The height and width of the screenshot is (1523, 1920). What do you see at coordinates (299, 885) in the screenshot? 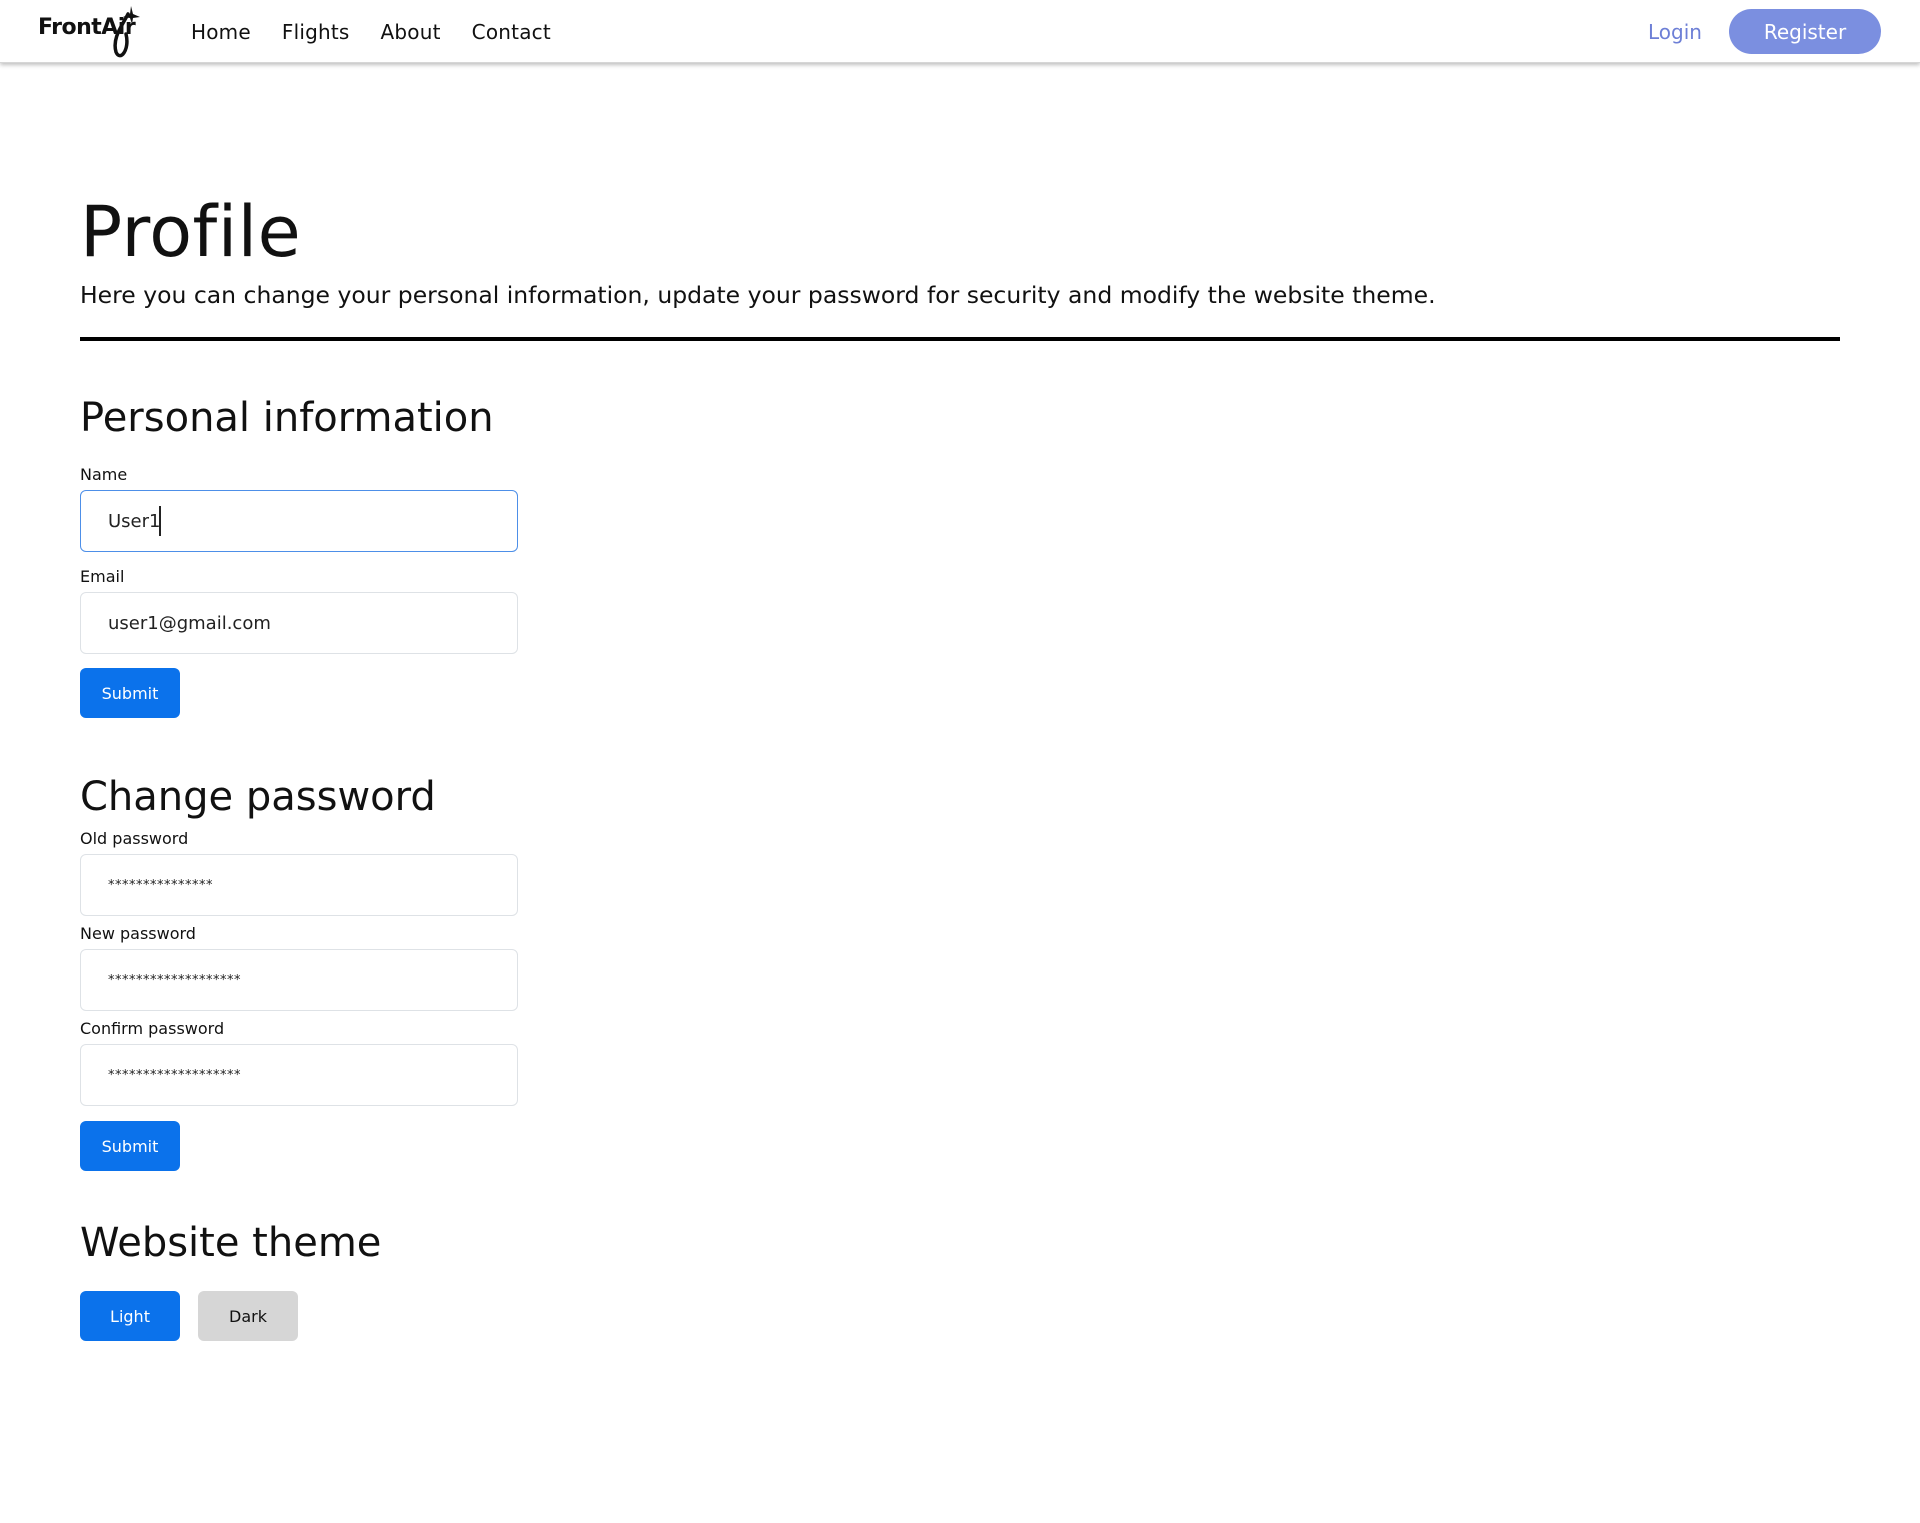
I see `old-password-input` at bounding box center [299, 885].